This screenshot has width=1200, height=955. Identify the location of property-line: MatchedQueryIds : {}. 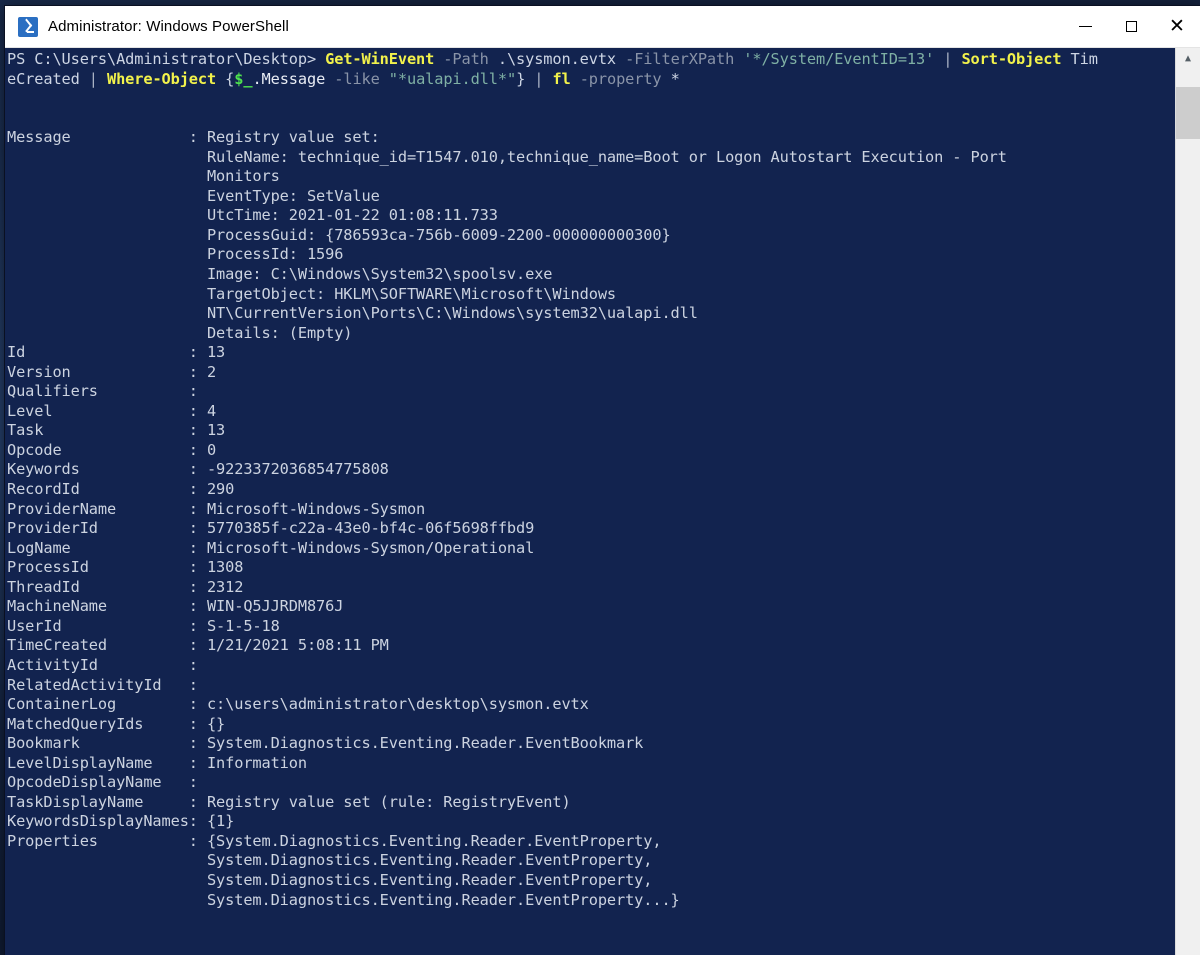
(116, 723).